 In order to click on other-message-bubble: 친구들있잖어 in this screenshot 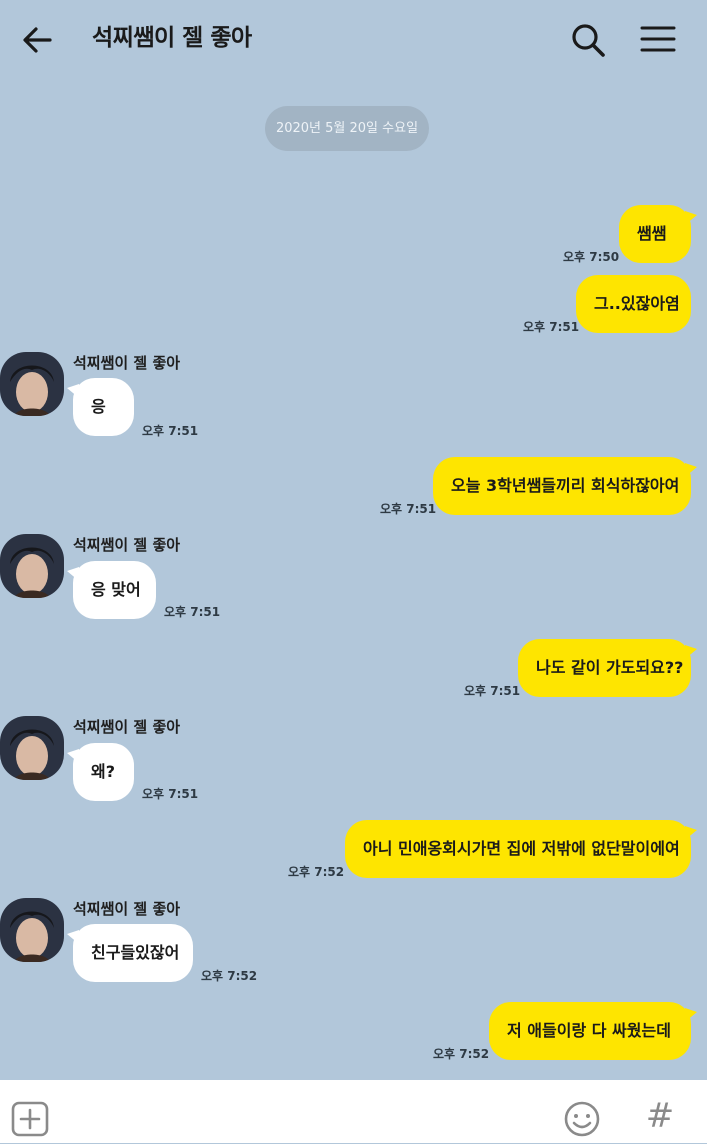, I will do `click(130, 953)`.